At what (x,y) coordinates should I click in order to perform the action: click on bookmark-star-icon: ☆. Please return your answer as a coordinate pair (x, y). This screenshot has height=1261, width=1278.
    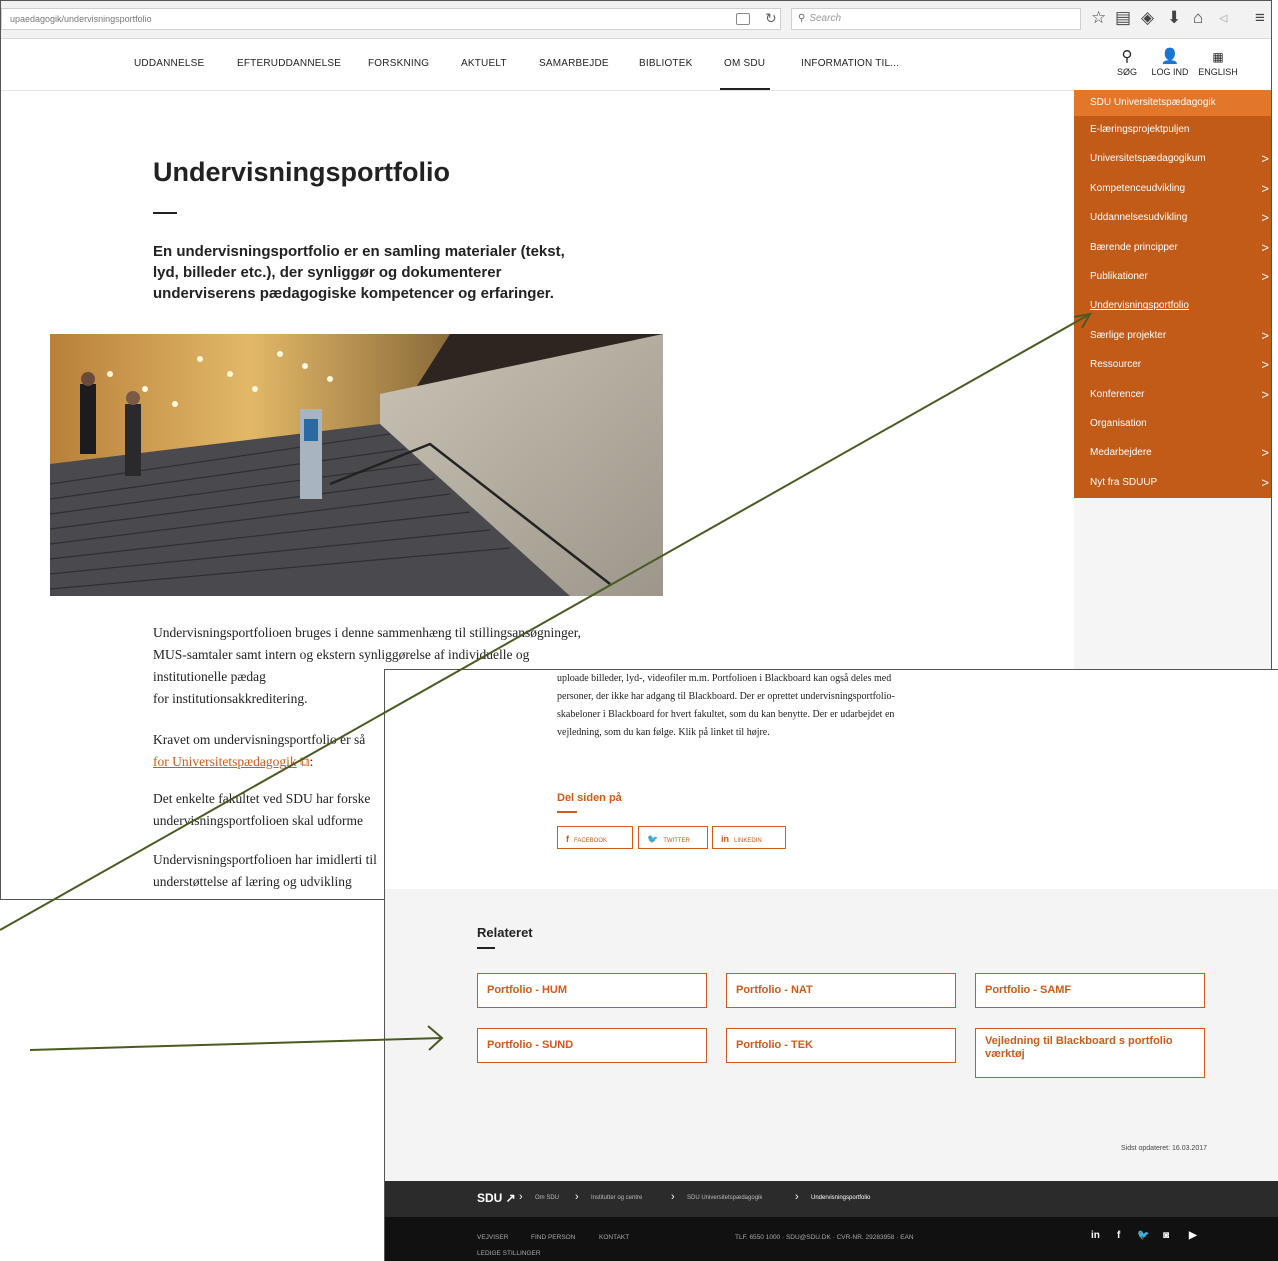
    Looking at the image, I should click on (1098, 18).